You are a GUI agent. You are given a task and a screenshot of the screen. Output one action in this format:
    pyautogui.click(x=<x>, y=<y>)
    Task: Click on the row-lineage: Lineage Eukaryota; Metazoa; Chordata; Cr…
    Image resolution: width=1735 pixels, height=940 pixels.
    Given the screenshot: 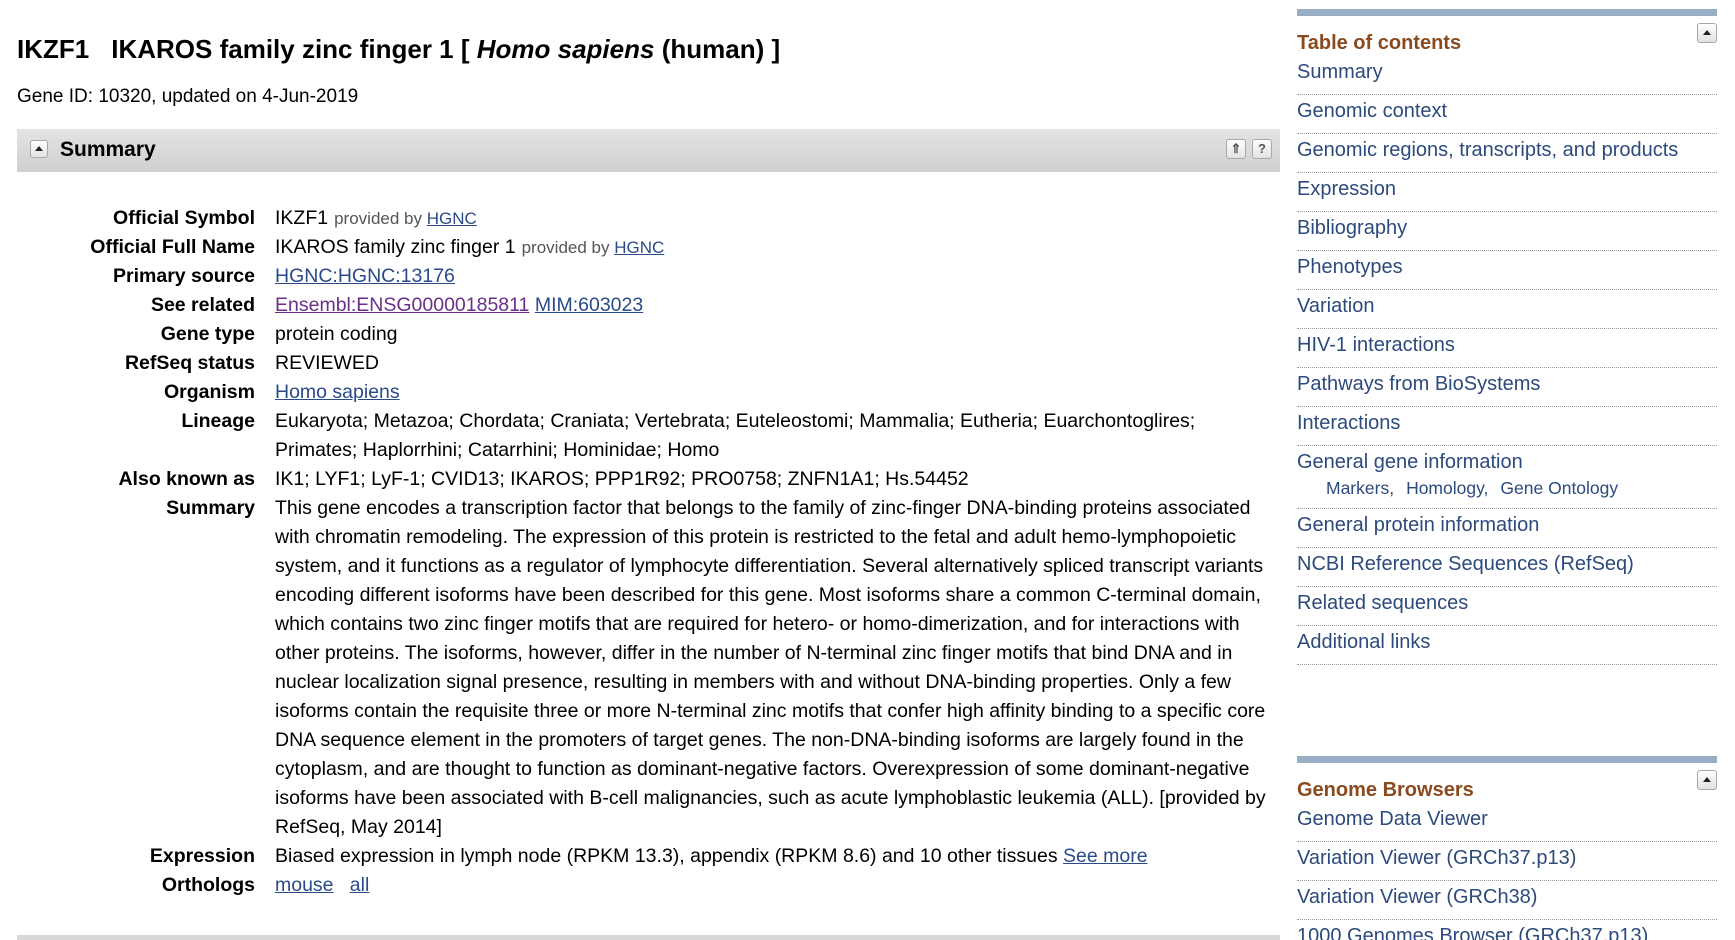 What is the action you would take?
    pyautogui.click(x=648, y=436)
    